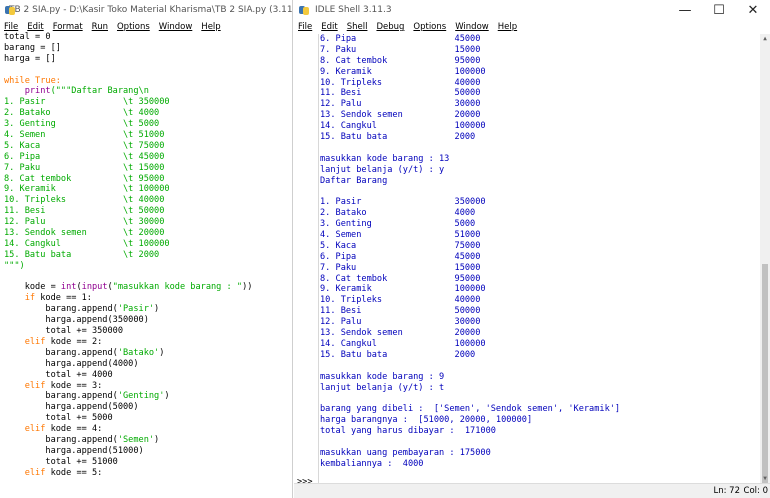 The image size is (770, 498). I want to click on code-token: harga = [], so click(30, 58).